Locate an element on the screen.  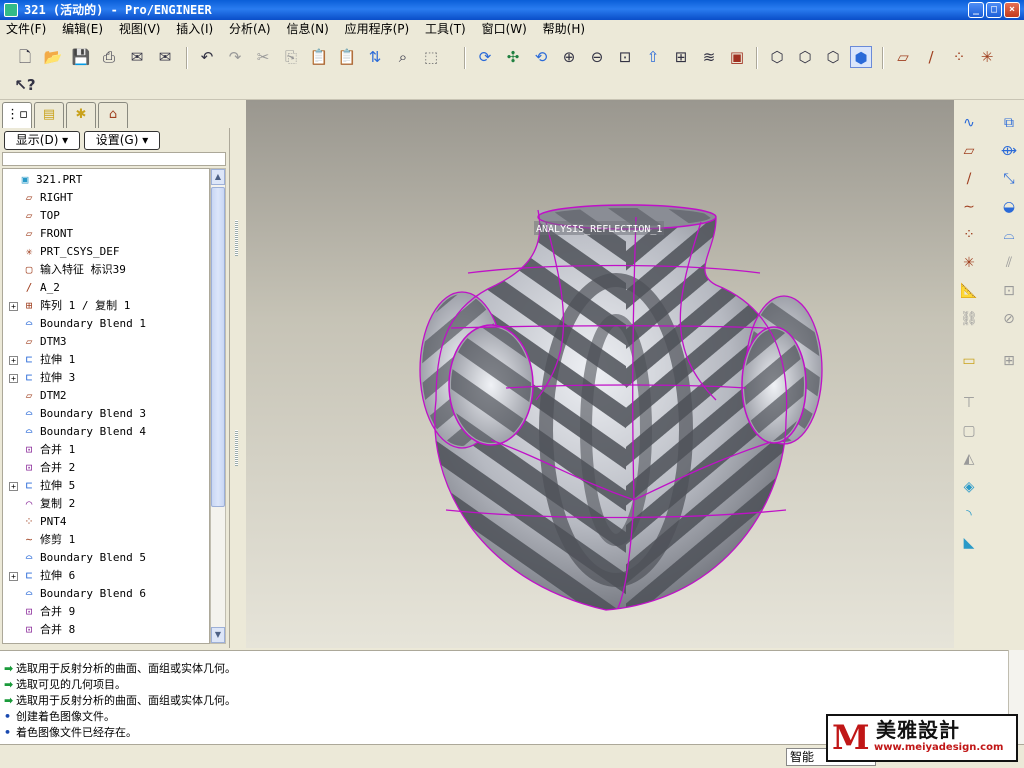
tree-scrollbar: ▲ ▼ is located at coordinates (218, 406).